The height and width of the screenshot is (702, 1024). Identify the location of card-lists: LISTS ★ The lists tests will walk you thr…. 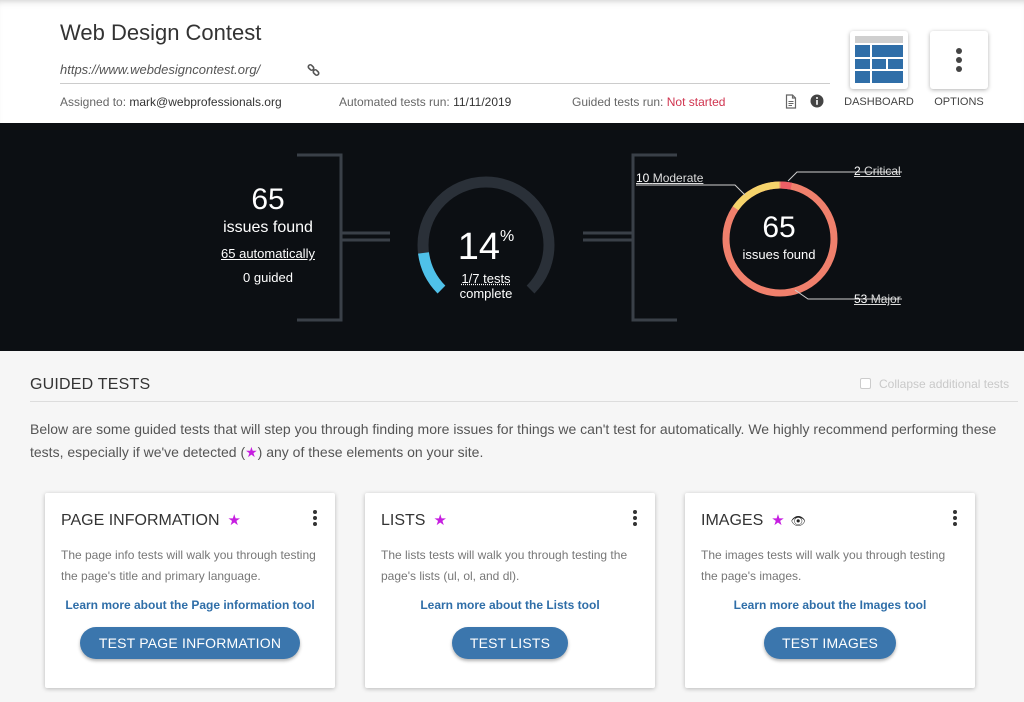
(510, 590).